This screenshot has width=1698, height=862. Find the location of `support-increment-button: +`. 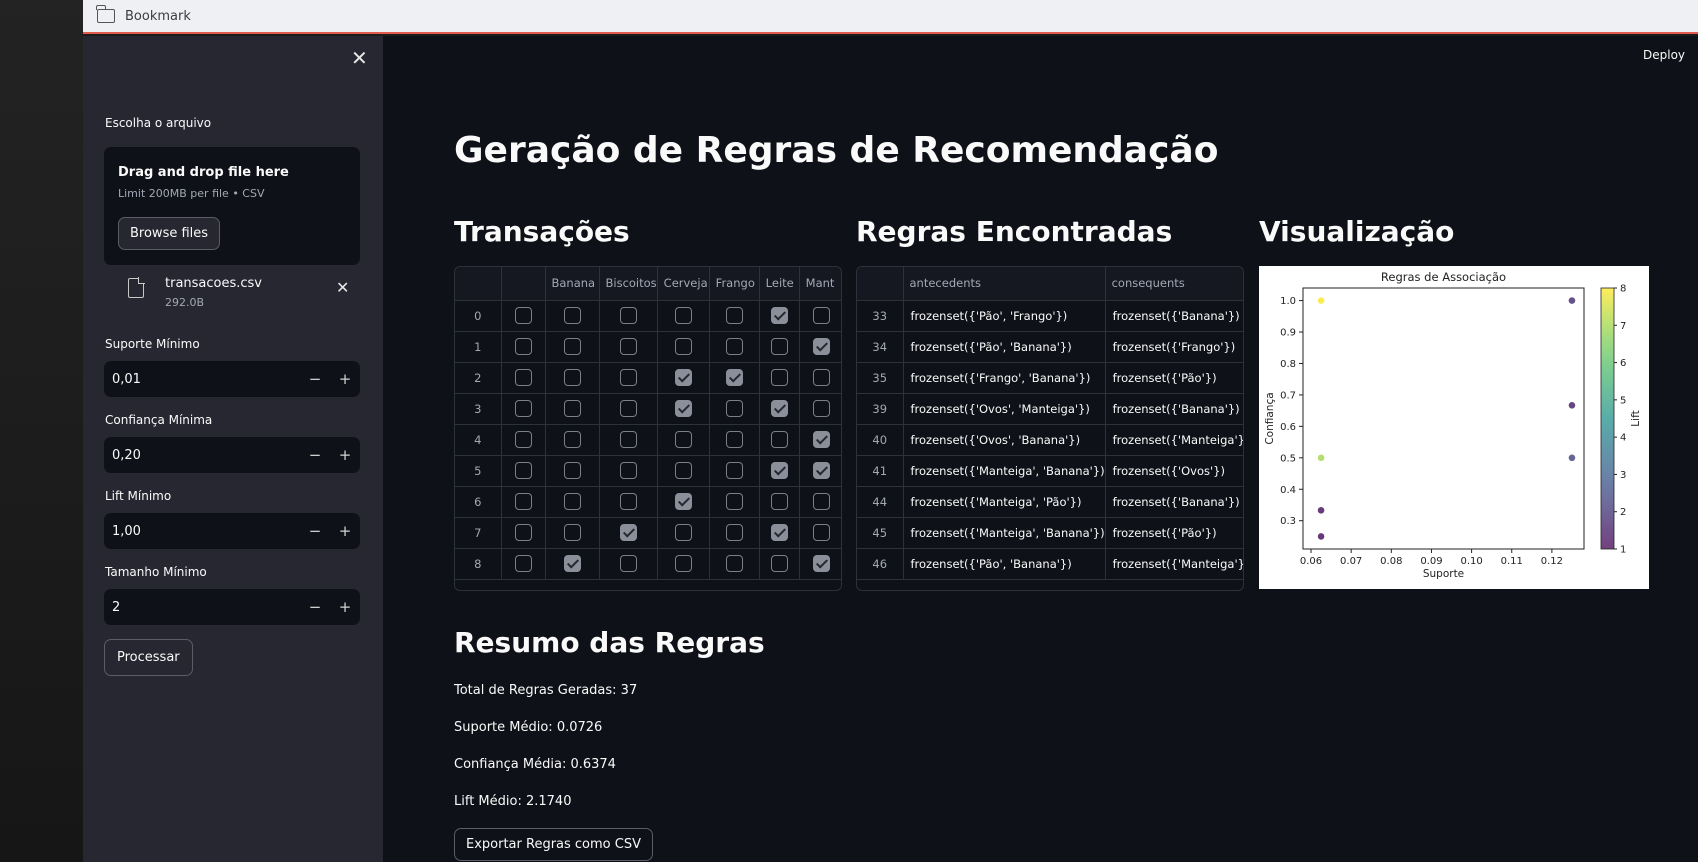

support-increment-button: + is located at coordinates (345, 379).